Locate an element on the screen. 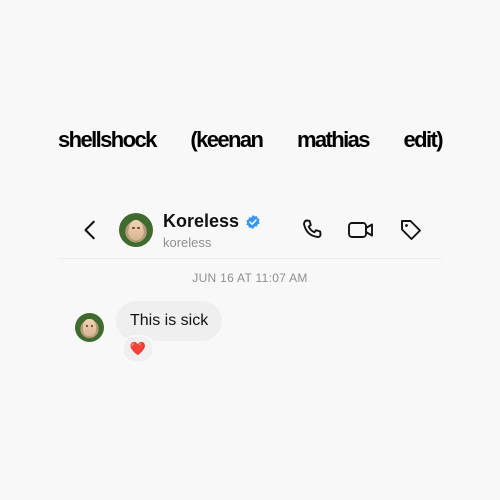 Image resolution: width=500 pixels, height=500 pixels. message-timestamp: JUN 16 AT 11:07 AM is located at coordinates (250, 278).